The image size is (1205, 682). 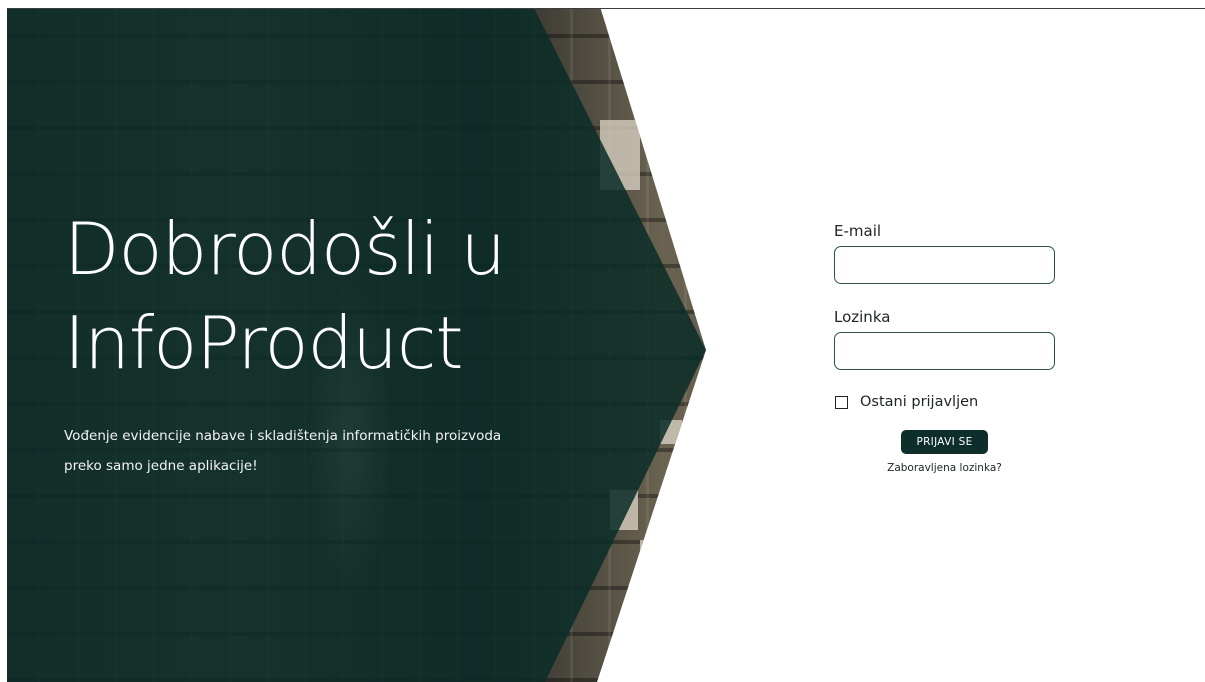 What do you see at coordinates (602, 4) in the screenshot?
I see `top-divider` at bounding box center [602, 4].